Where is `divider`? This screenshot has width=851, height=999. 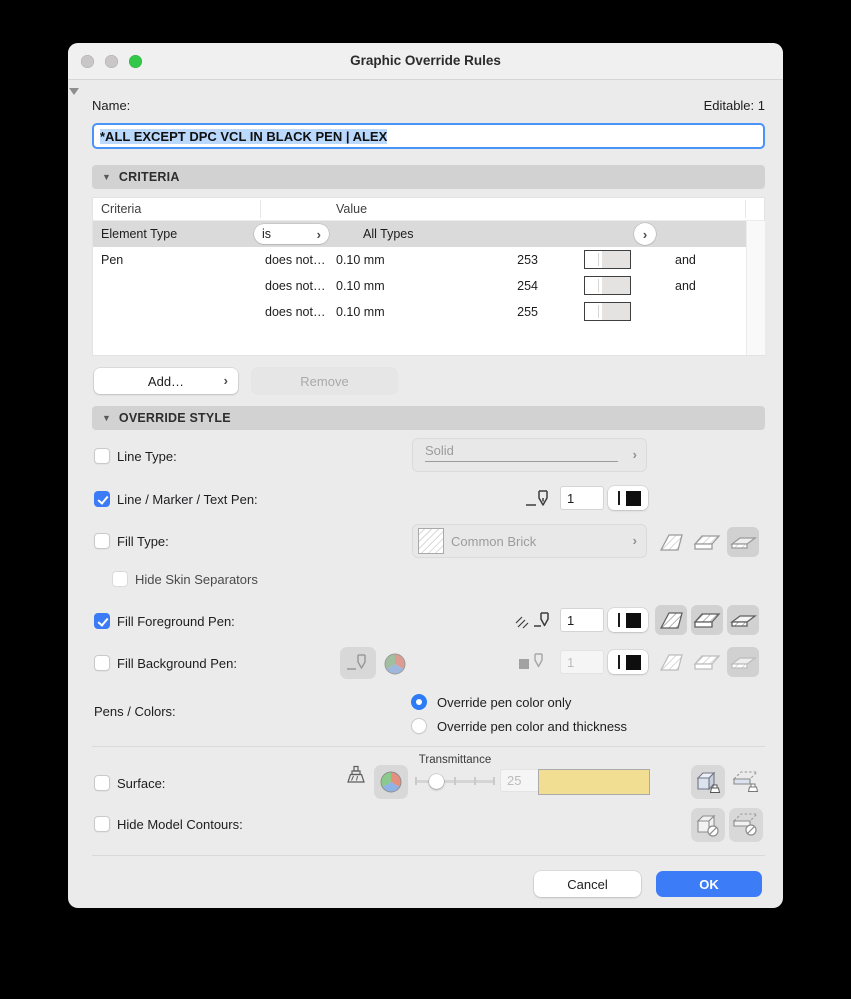
divider is located at coordinates (428, 855).